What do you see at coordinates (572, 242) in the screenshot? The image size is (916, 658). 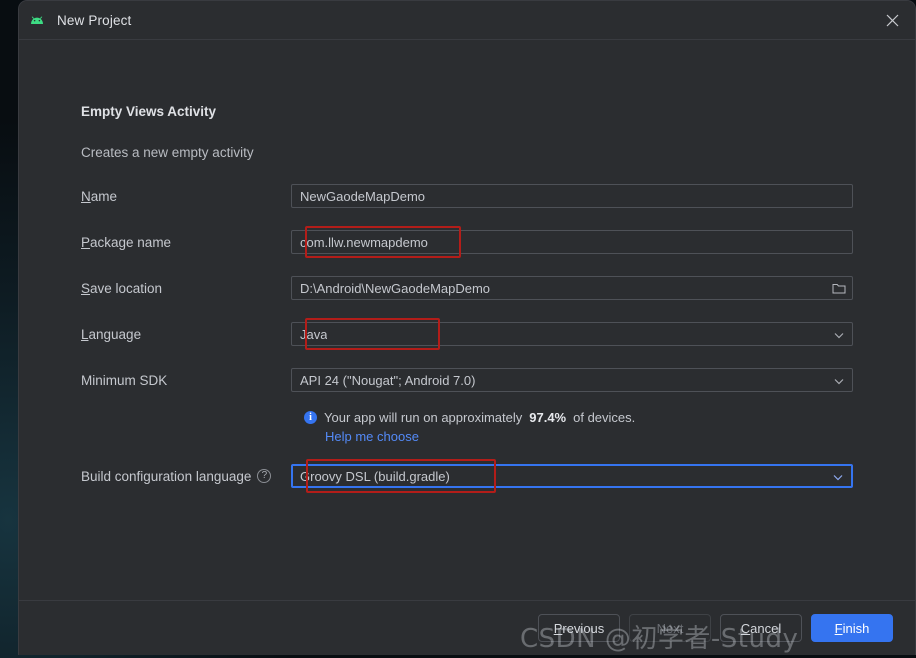 I see `package-name-input: com.llw.newmapdemo` at bounding box center [572, 242].